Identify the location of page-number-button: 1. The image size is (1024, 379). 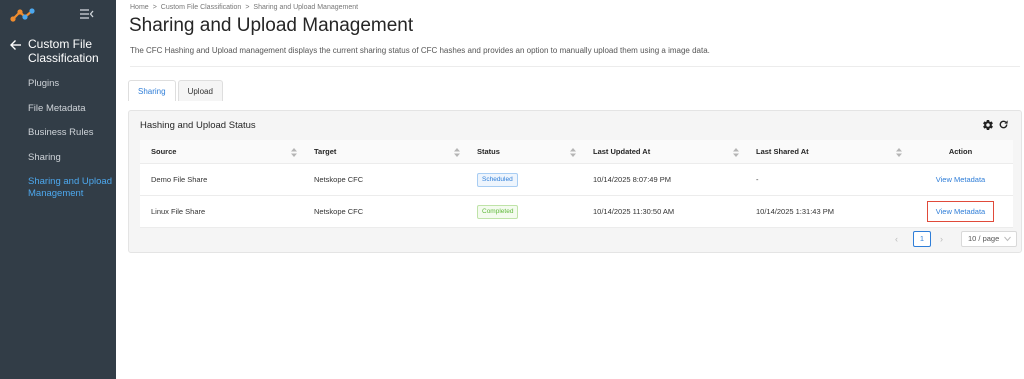
(922, 239).